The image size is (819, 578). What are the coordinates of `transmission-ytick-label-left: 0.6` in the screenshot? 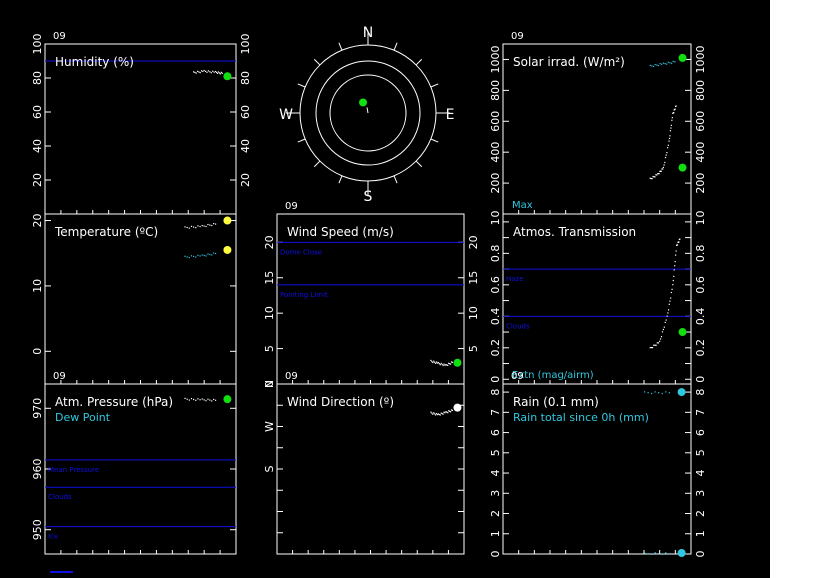 It's located at (495, 285).